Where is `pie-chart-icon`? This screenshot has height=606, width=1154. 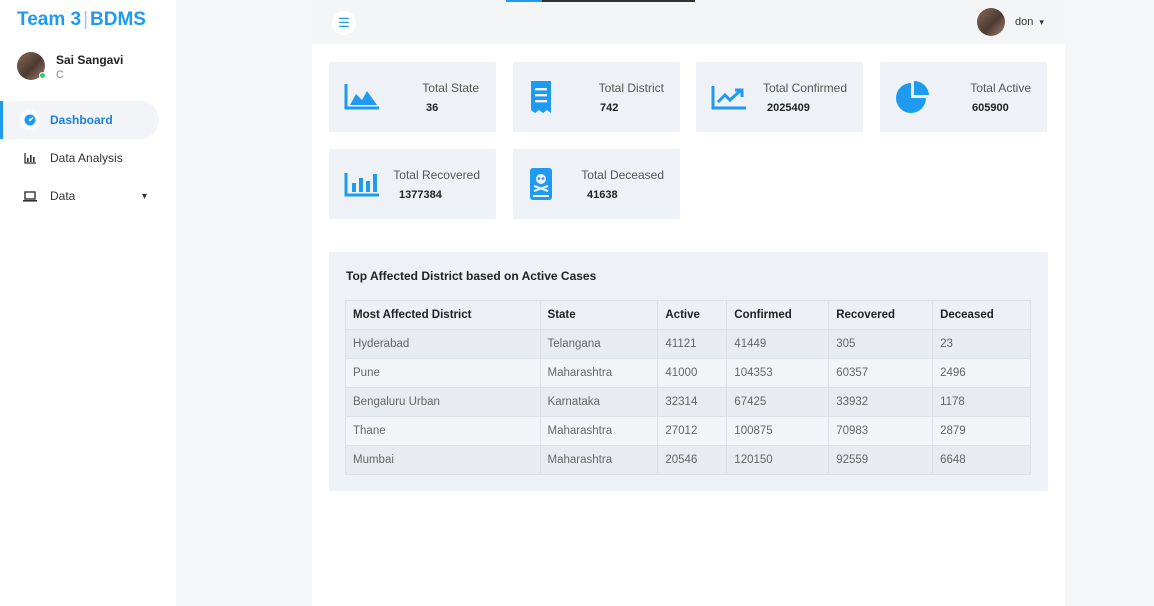
pie-chart-icon is located at coordinates (912, 97).